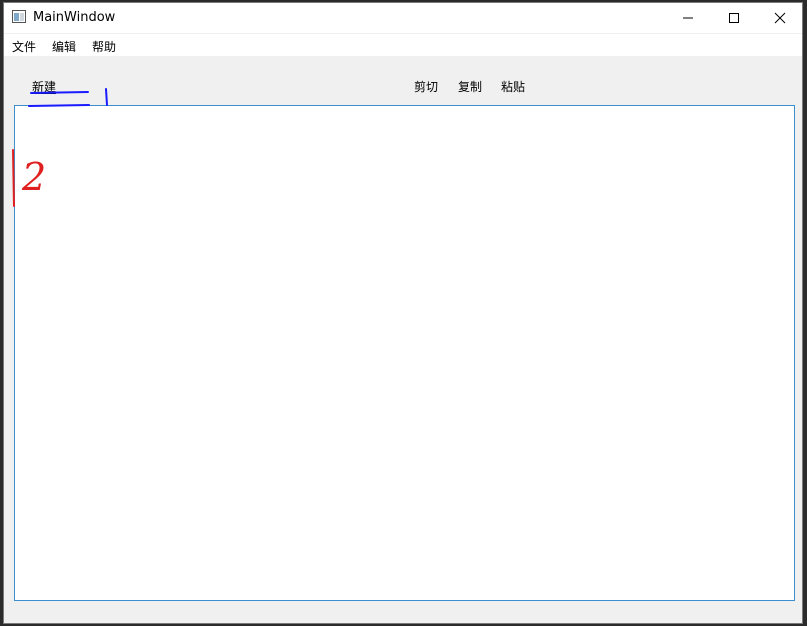  What do you see at coordinates (104, 46) in the screenshot?
I see `menu-help: 帮助` at bounding box center [104, 46].